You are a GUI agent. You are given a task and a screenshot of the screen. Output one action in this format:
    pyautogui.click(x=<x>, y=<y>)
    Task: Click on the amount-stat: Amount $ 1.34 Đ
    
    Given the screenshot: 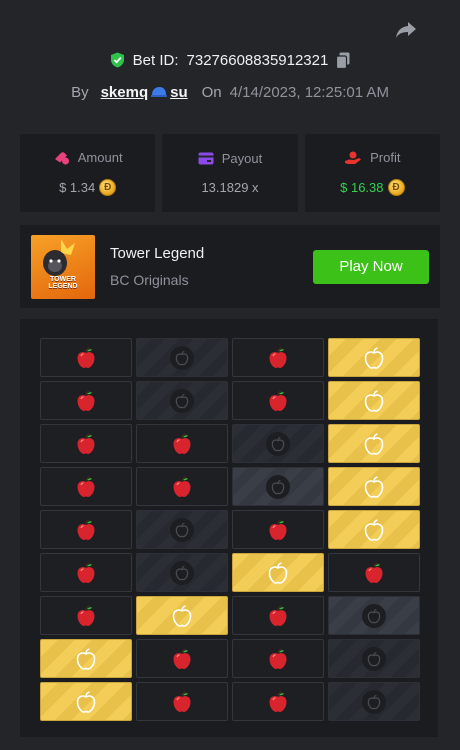 What is the action you would take?
    pyautogui.click(x=88, y=173)
    